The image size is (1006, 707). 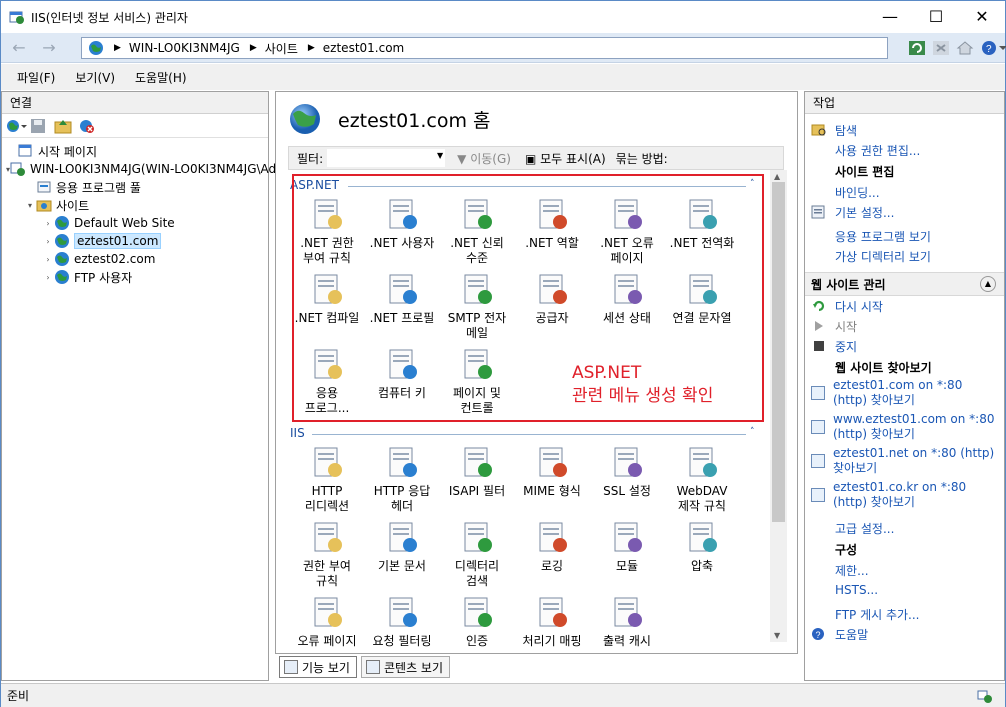 What do you see at coordinates (405, 667) in the screenshot?
I see `tab-content-view: 콘텐츠 보기` at bounding box center [405, 667].